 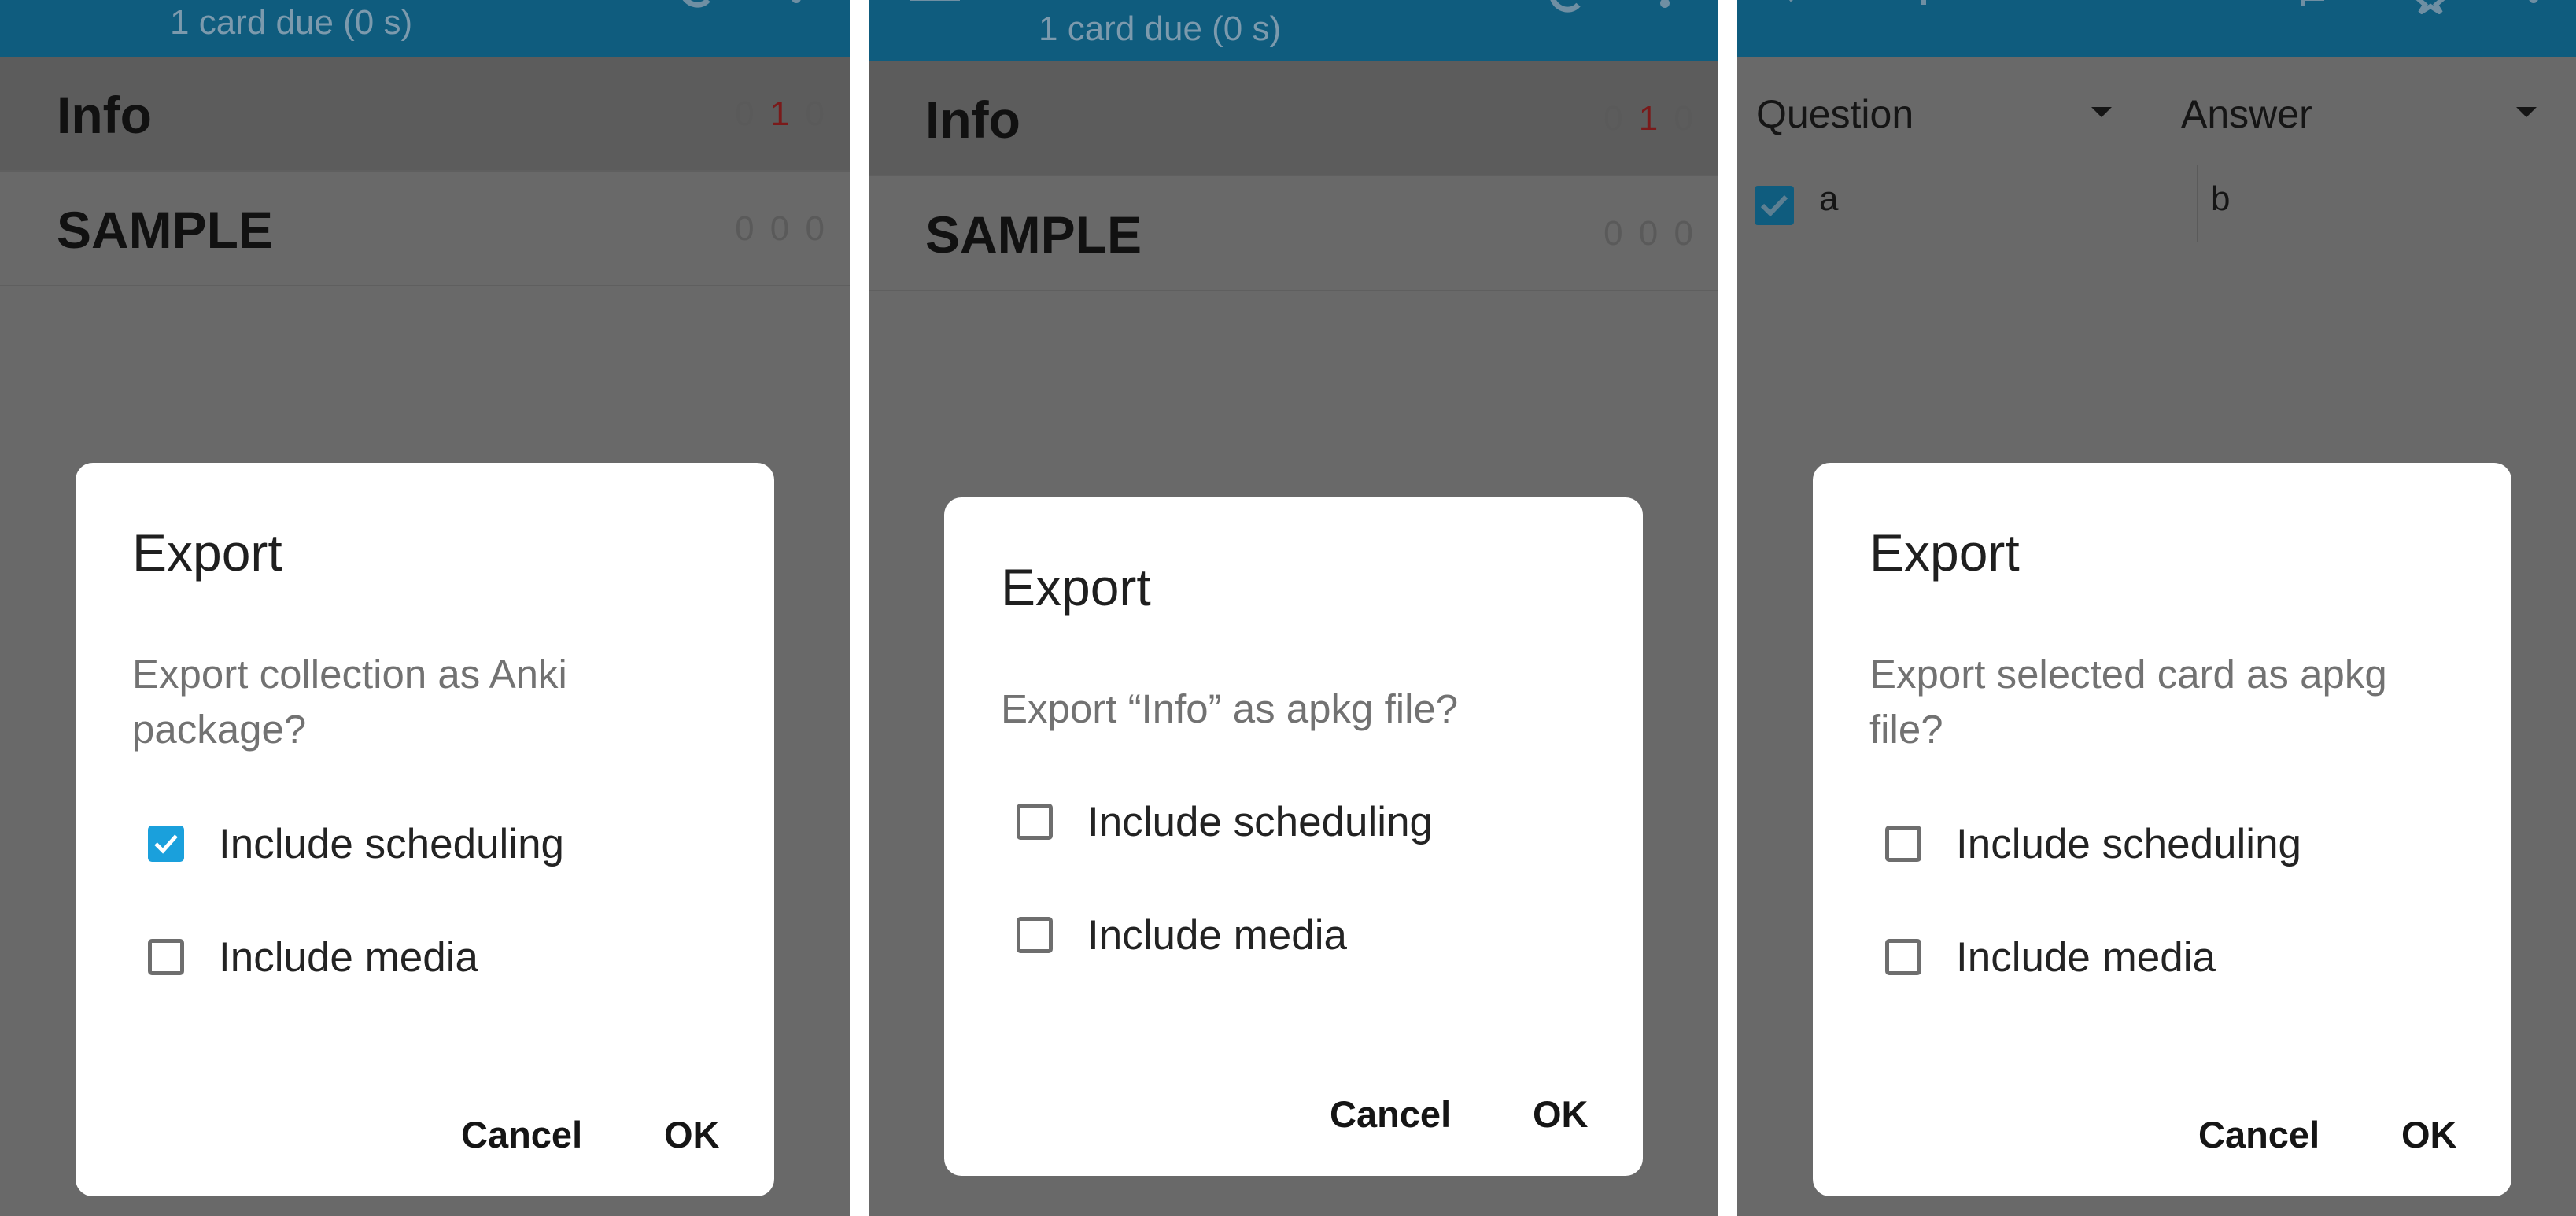 What do you see at coordinates (349, 702) in the screenshot?
I see `dialog-message: Export collection as Anki package?` at bounding box center [349, 702].